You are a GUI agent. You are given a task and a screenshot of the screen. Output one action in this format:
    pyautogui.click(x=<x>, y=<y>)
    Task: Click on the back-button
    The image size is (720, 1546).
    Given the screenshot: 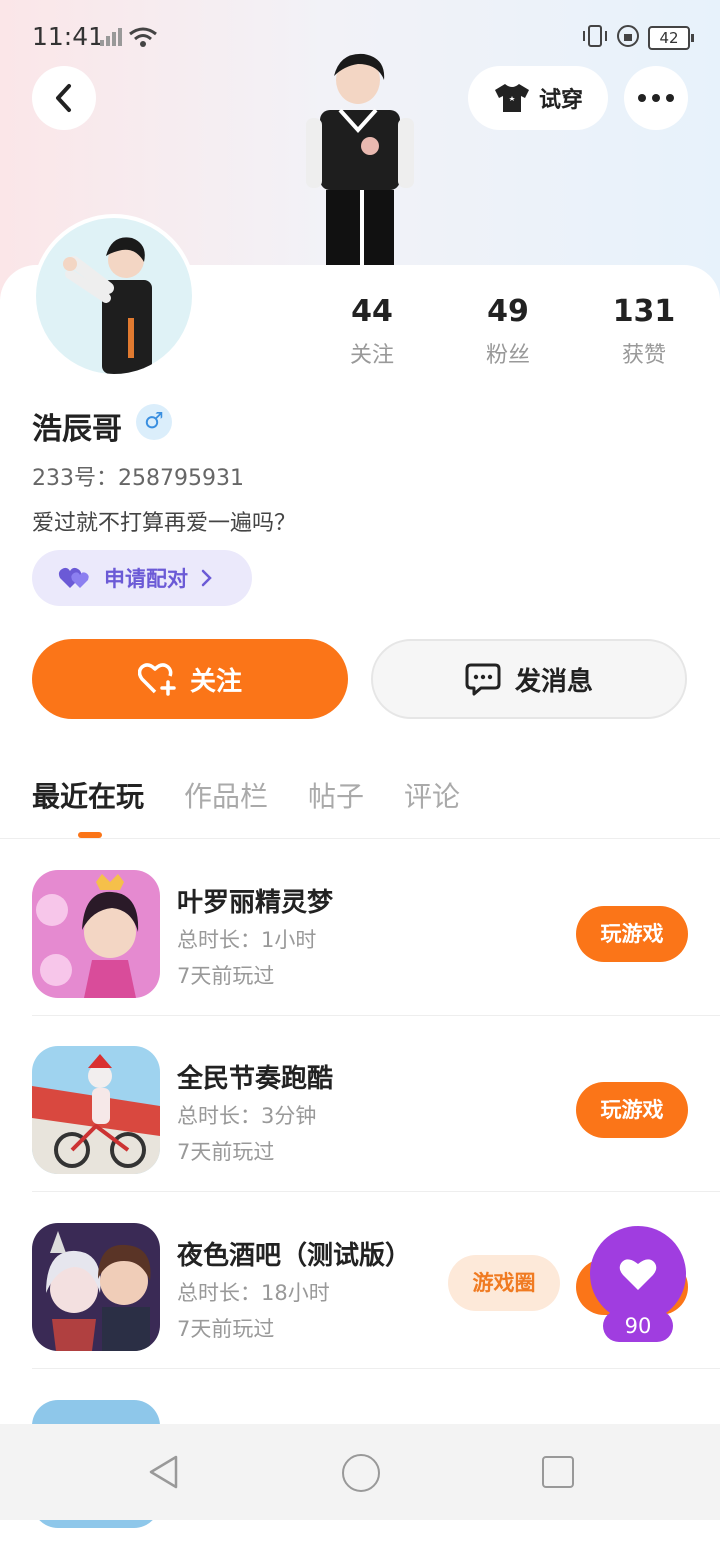 What is the action you would take?
    pyautogui.click(x=64, y=98)
    